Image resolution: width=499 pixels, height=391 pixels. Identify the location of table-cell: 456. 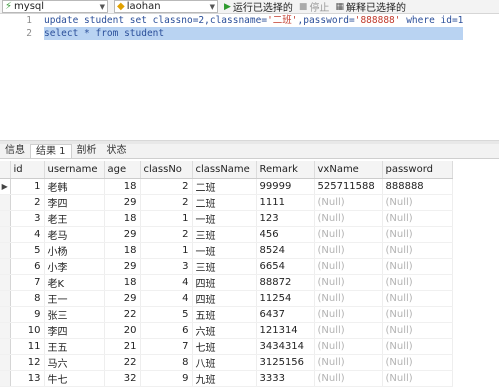
(285, 234).